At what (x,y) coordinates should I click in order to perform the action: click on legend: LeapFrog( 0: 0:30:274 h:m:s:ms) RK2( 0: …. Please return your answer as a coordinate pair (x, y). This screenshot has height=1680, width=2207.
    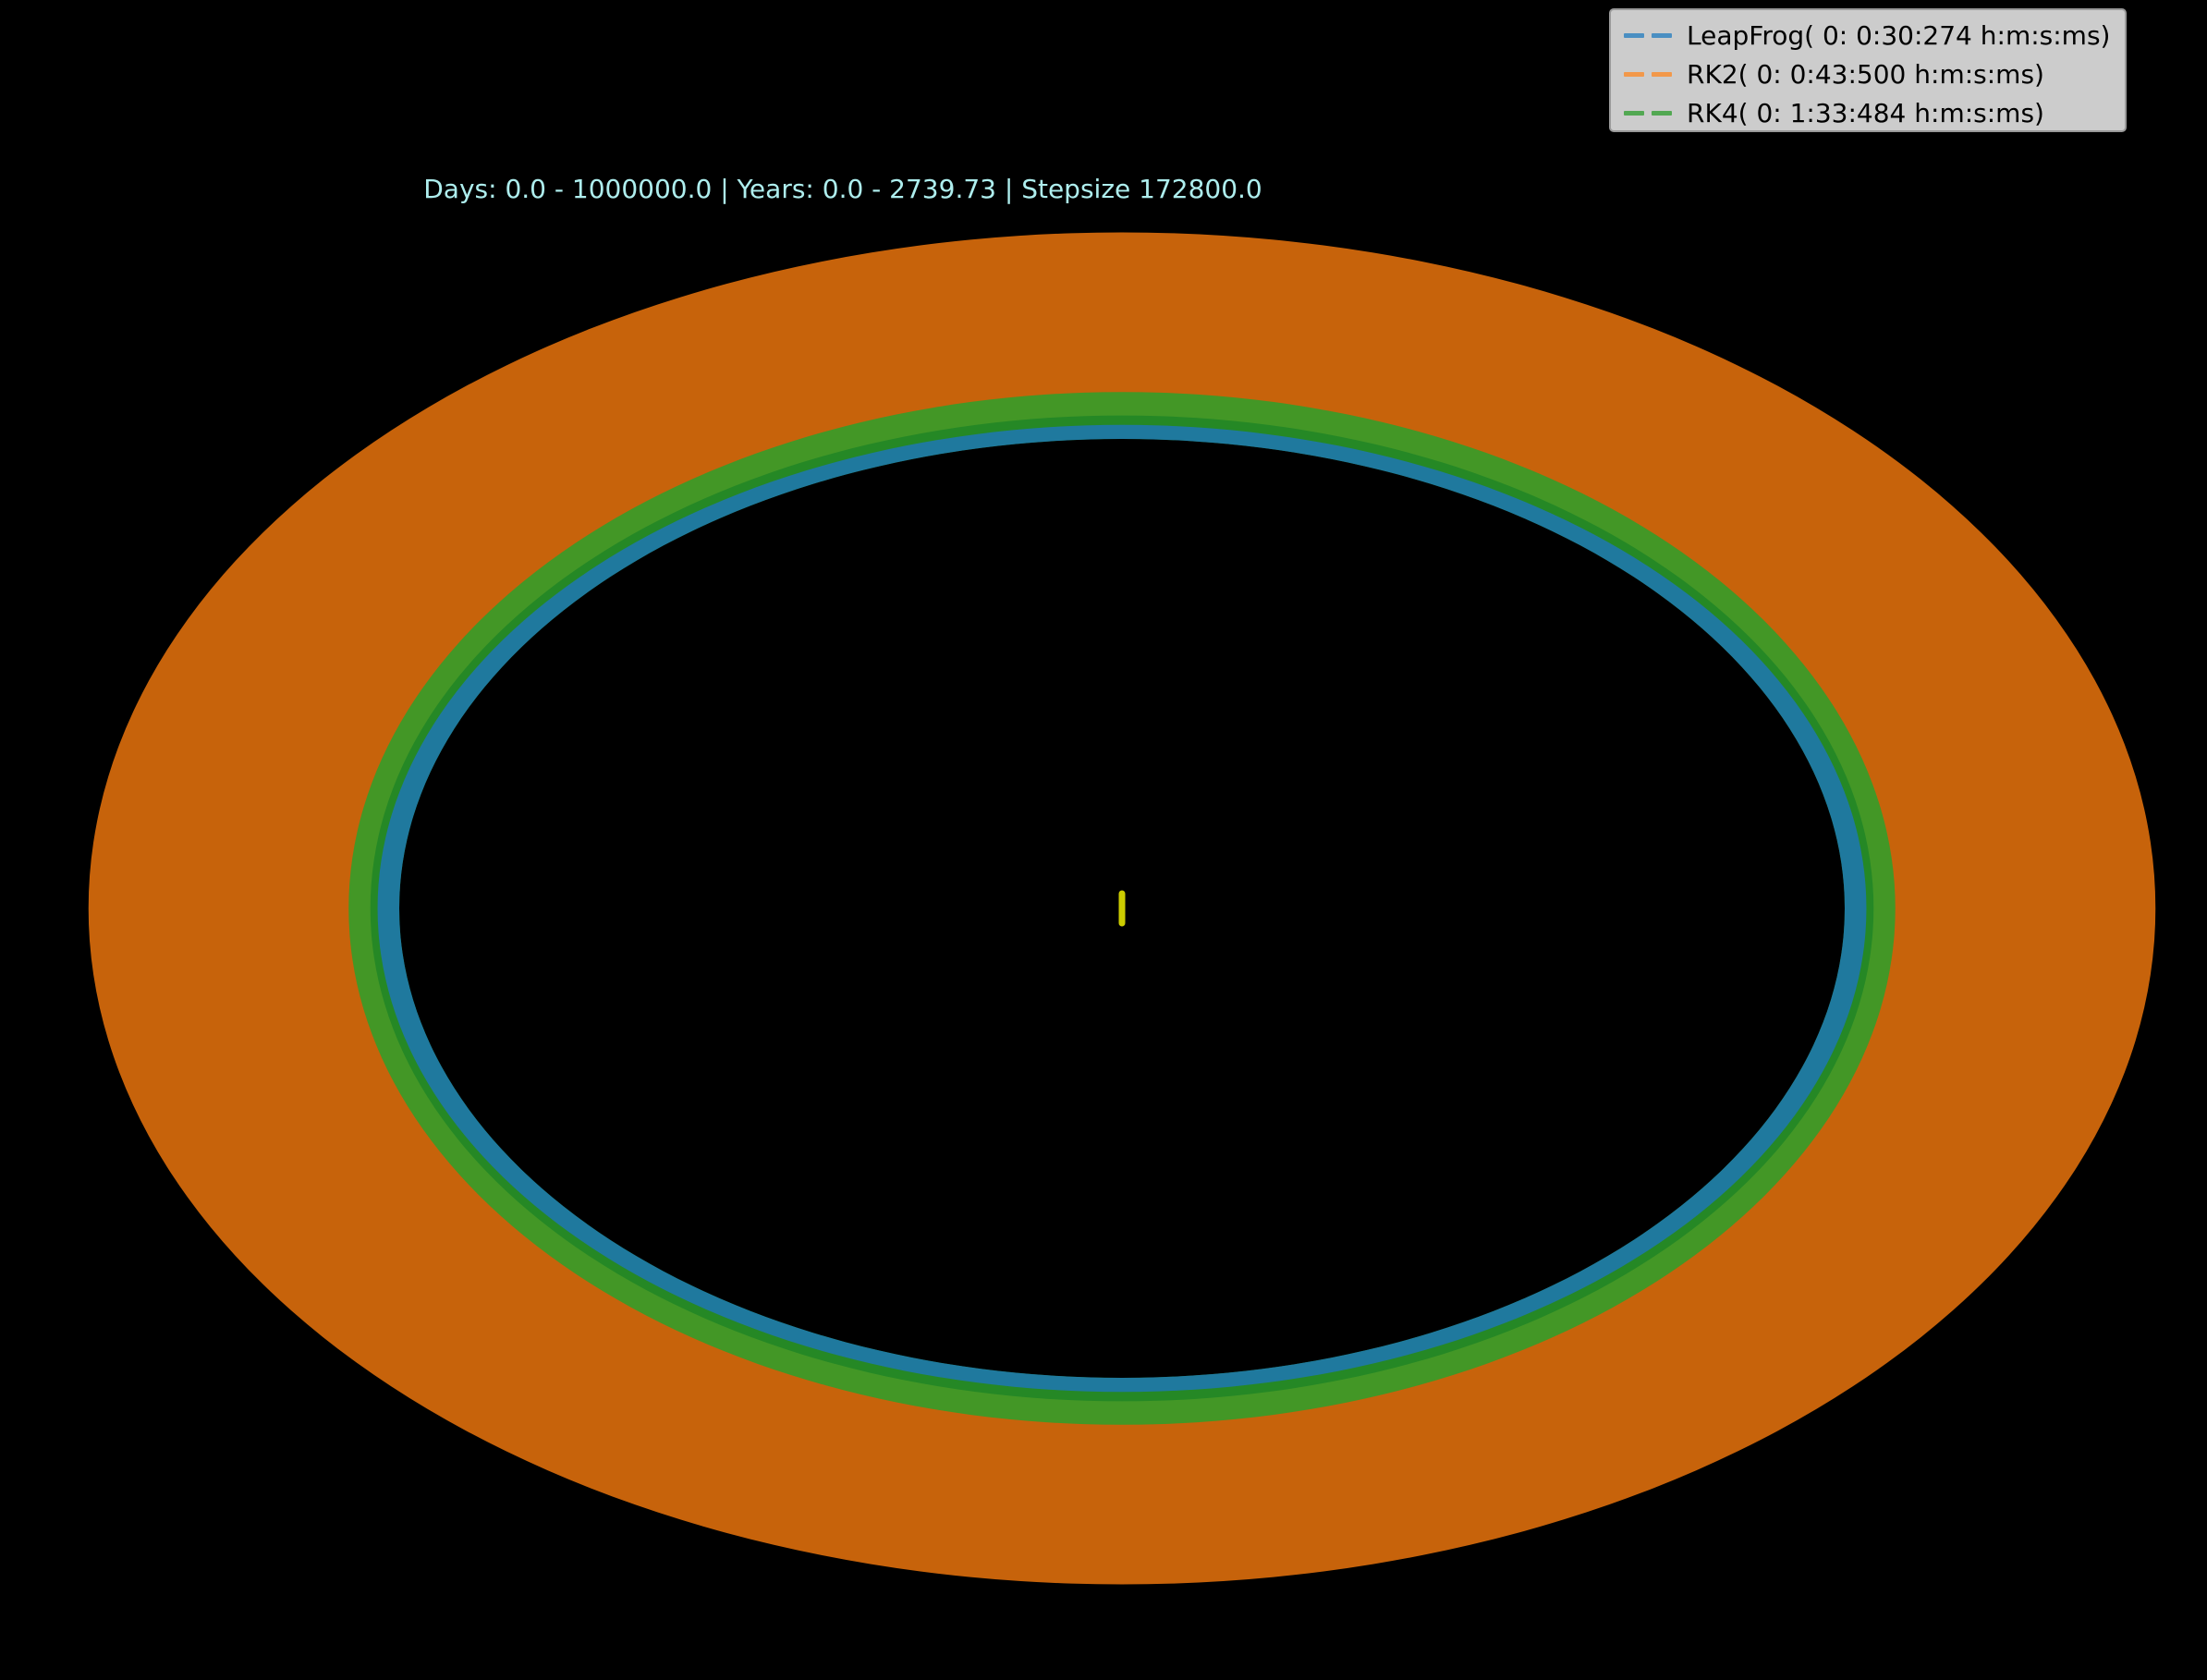
    Looking at the image, I should click on (1868, 70).